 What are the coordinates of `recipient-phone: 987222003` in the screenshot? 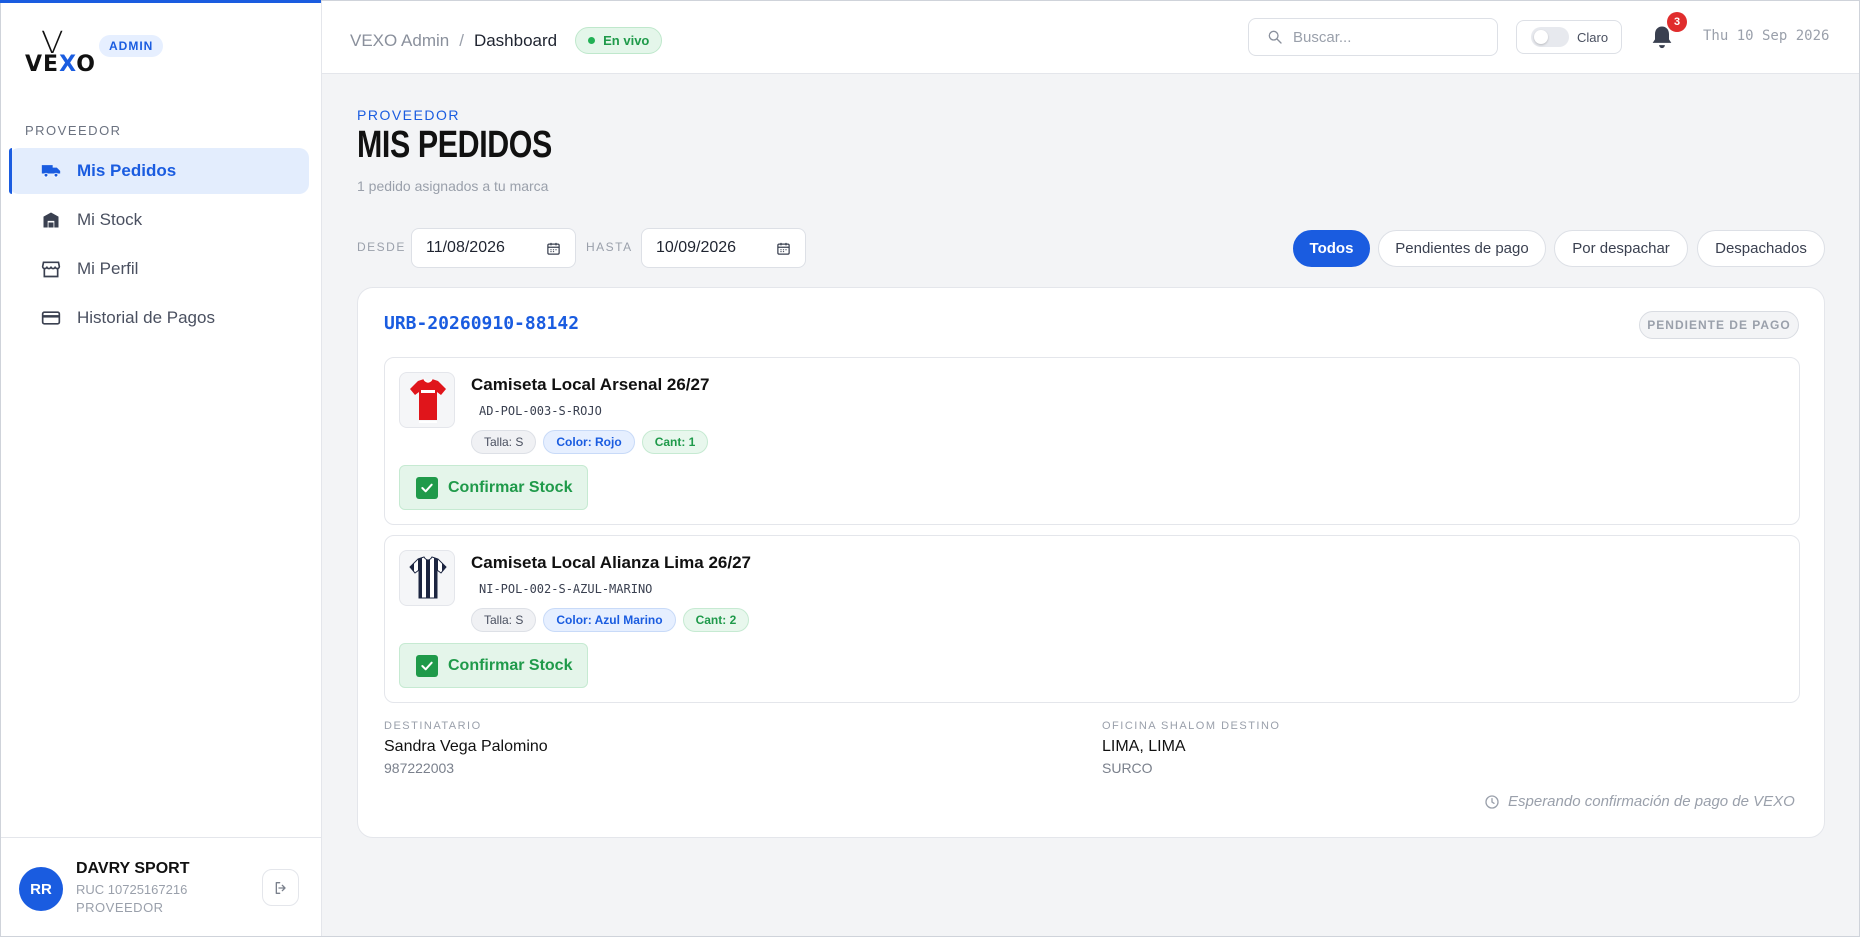 It's located at (419, 768).